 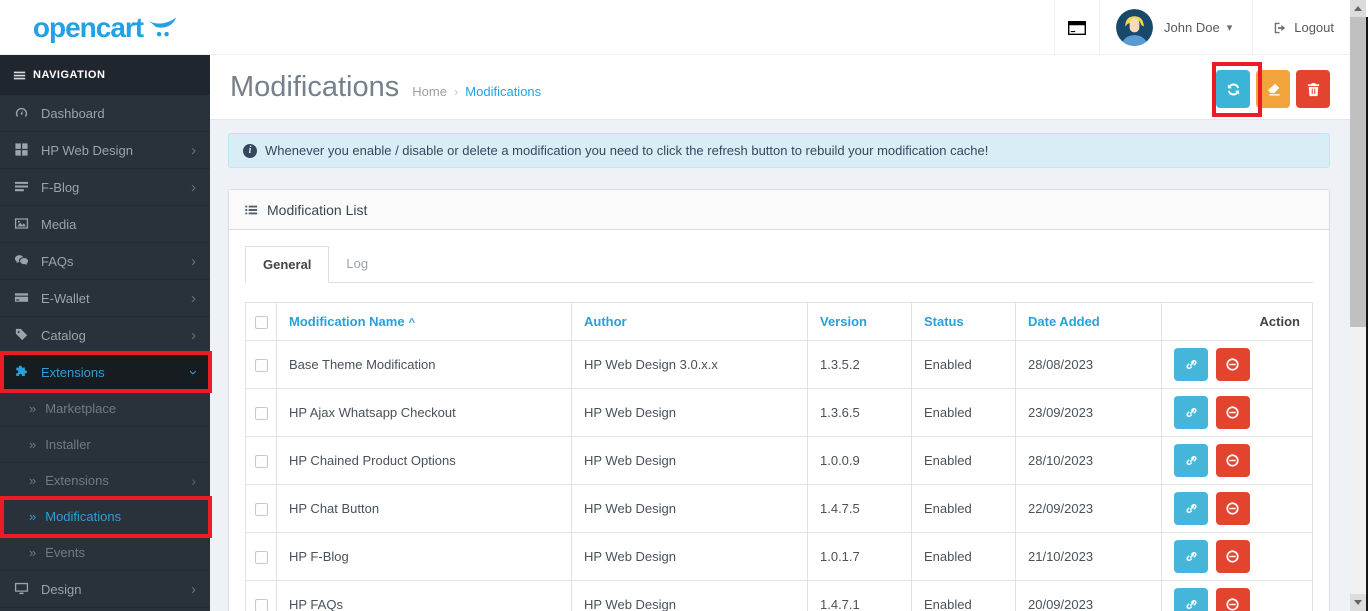 What do you see at coordinates (843, 321) in the screenshot?
I see `column-header-version: Version` at bounding box center [843, 321].